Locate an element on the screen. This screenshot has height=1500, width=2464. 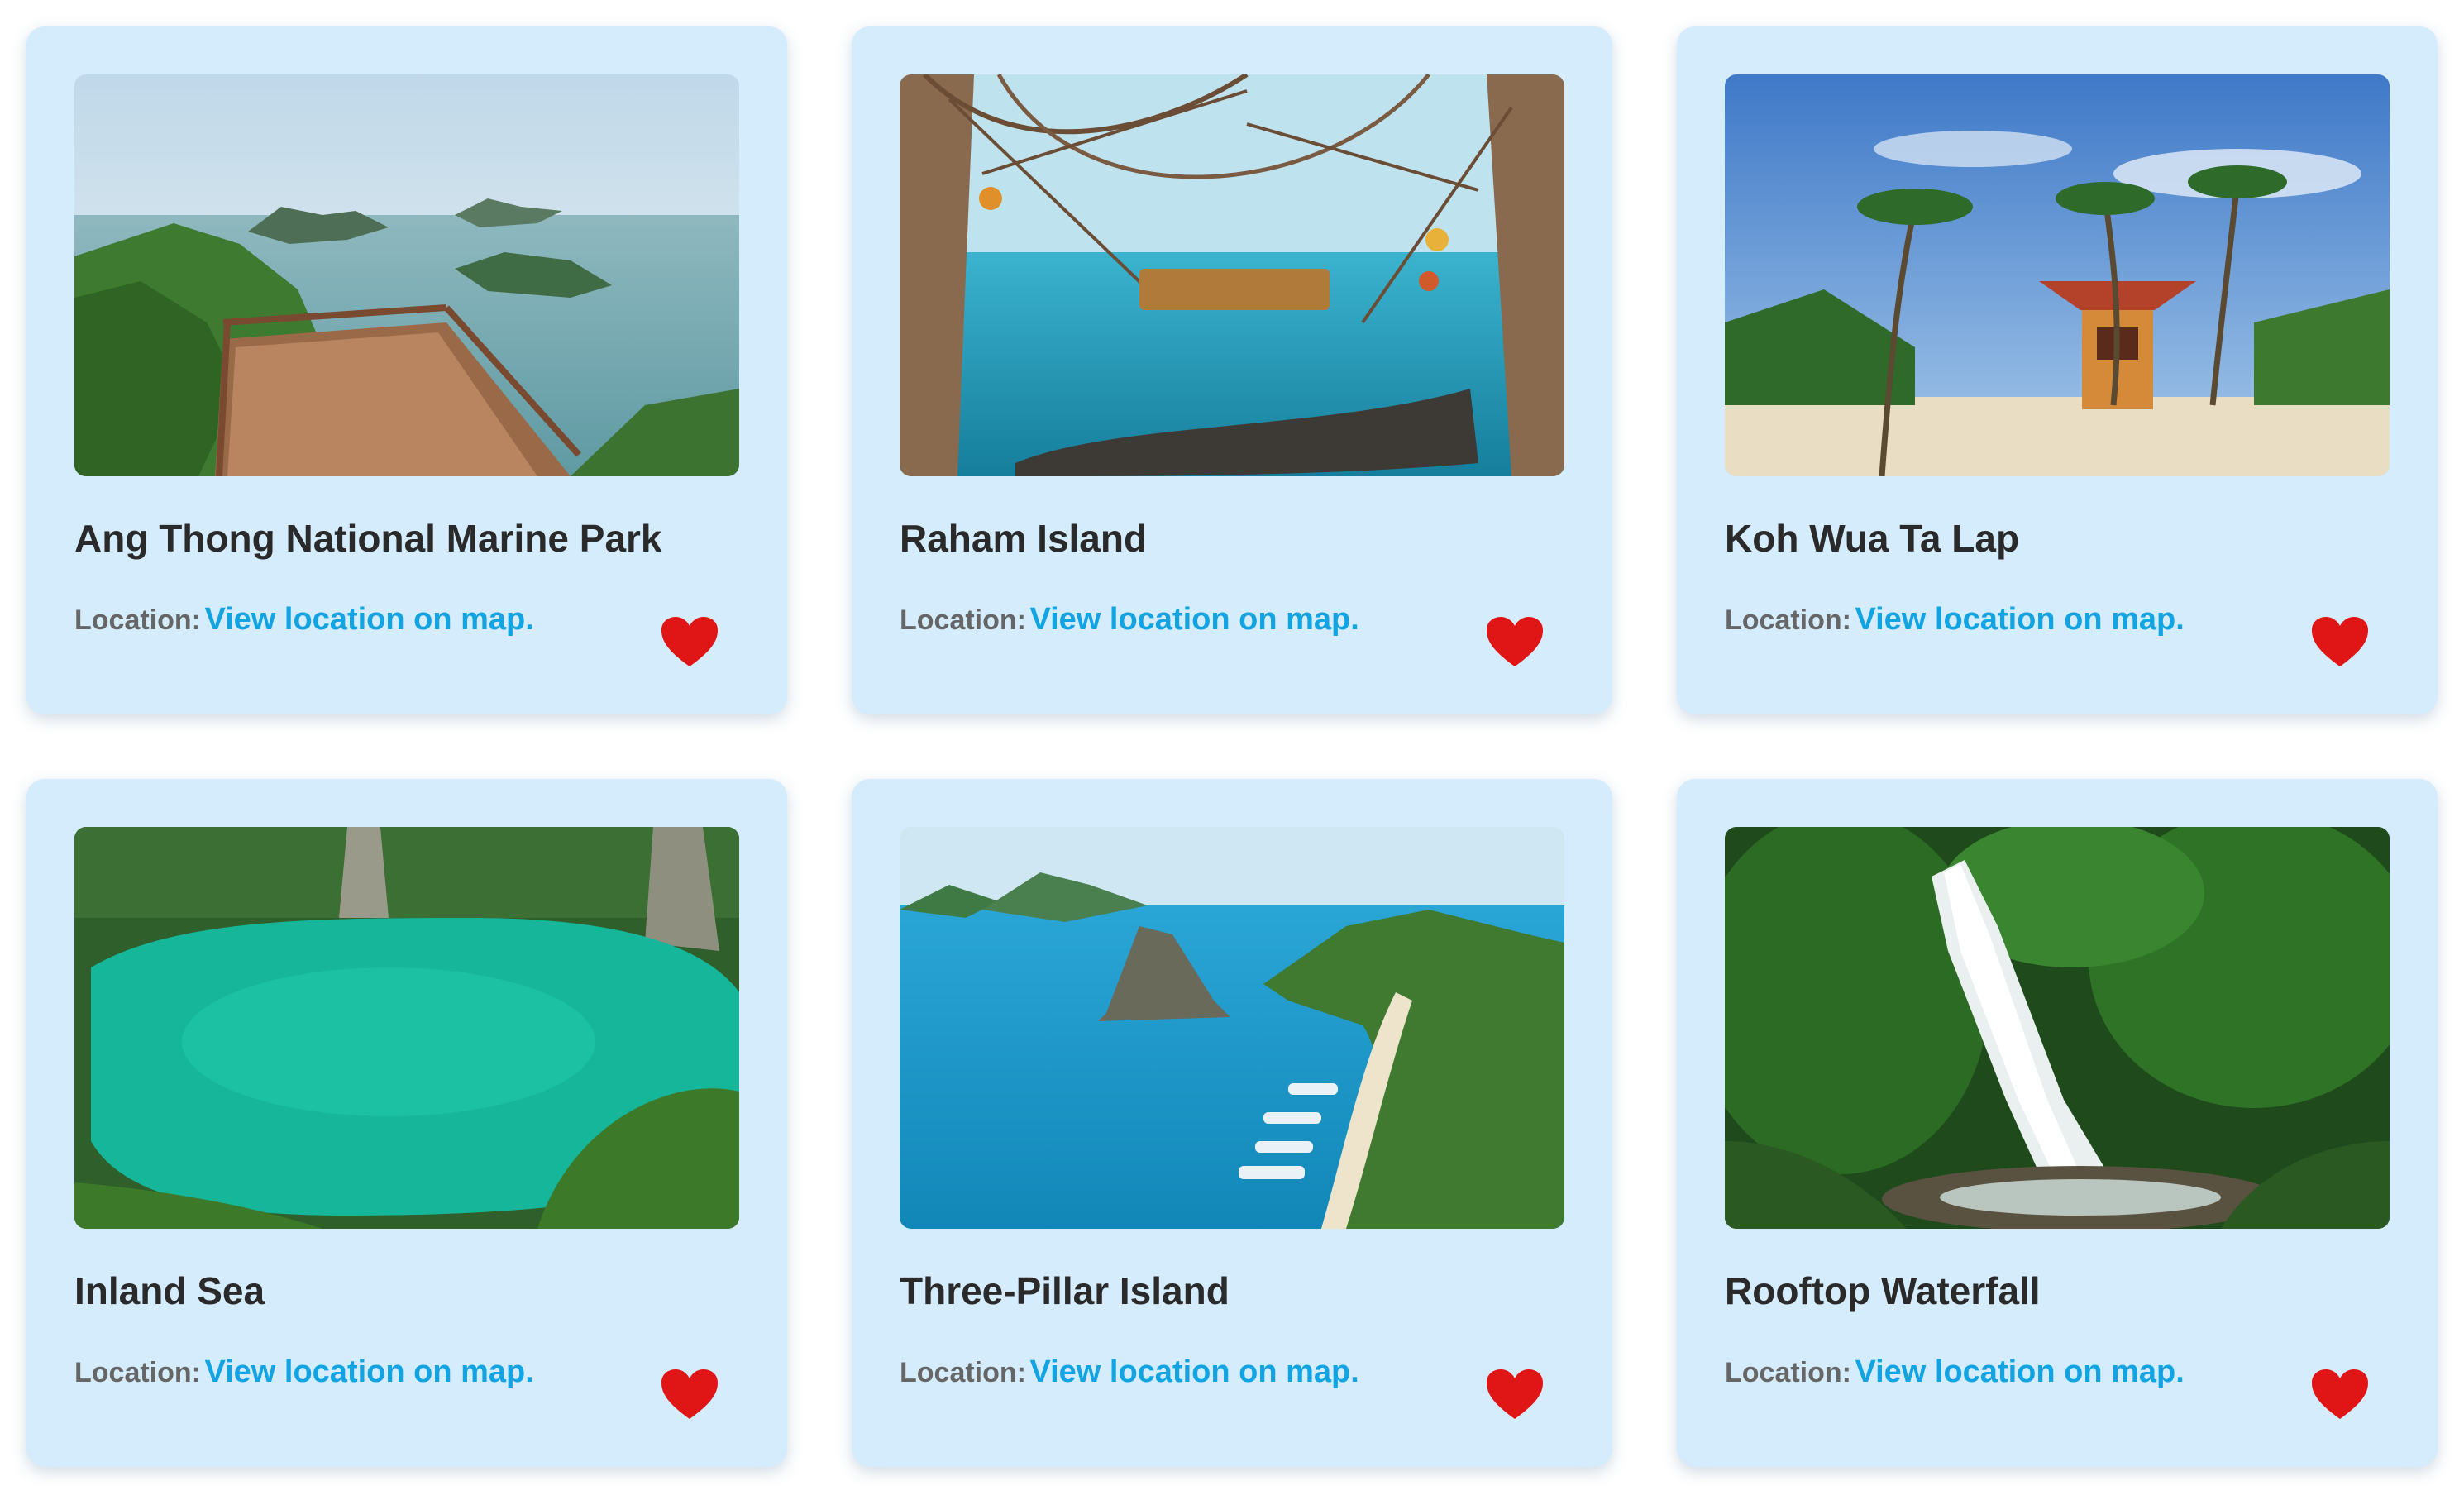
attraction-title: Koh Wua Ta Lap is located at coordinates (1873, 538).